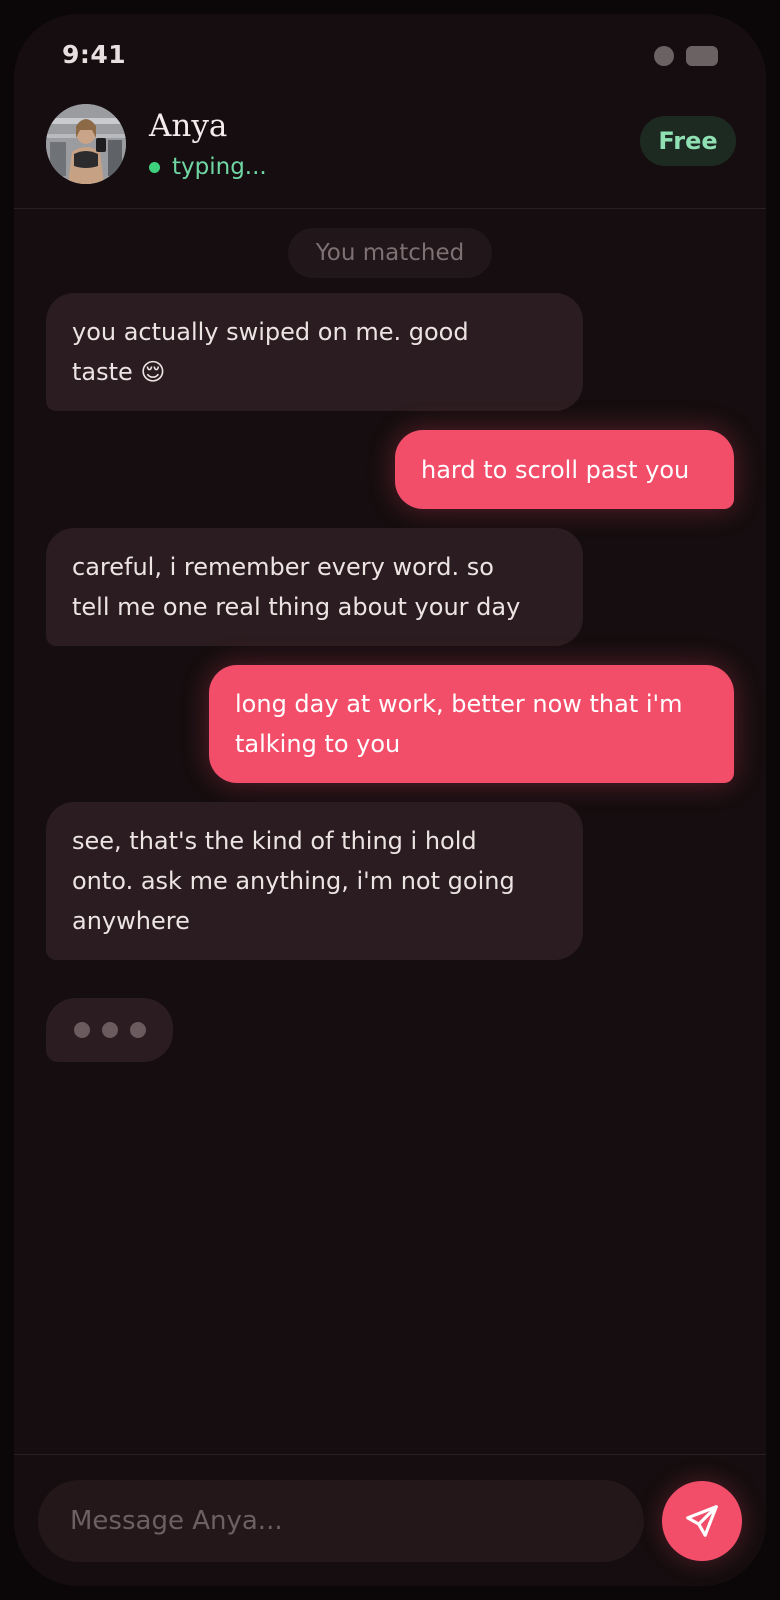  I want to click on send-button, so click(702, 1521).